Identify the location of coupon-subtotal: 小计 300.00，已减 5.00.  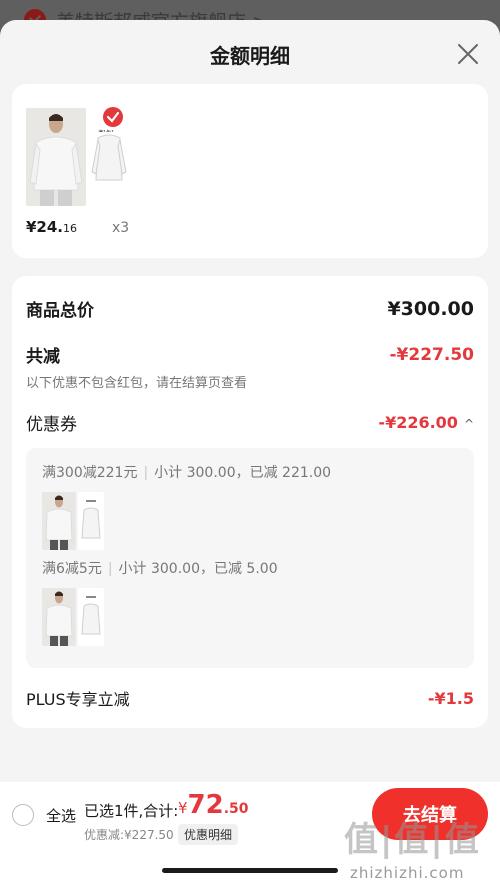
(198, 569).